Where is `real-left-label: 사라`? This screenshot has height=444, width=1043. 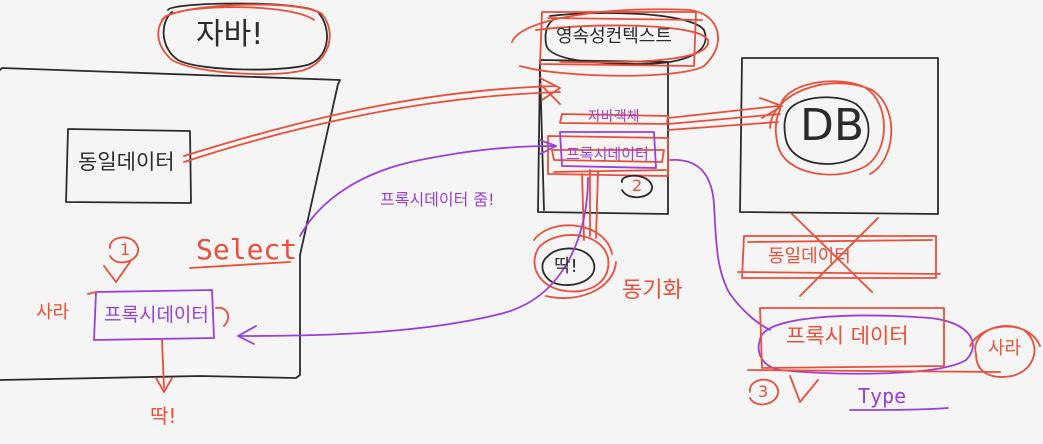
real-left-label: 사라 is located at coordinates (53, 312).